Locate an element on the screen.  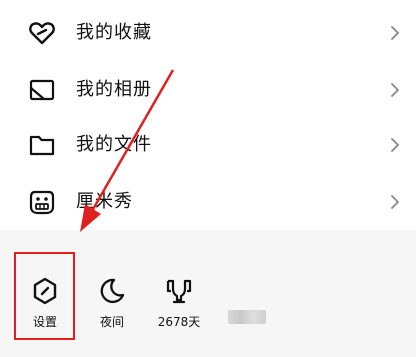
cmshow-face-icon is located at coordinates (42, 202).